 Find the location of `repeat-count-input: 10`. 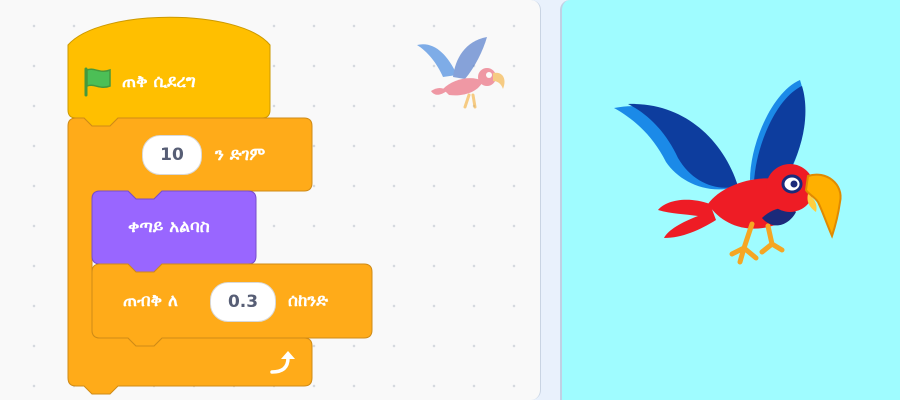

repeat-count-input: 10 is located at coordinates (172, 155).